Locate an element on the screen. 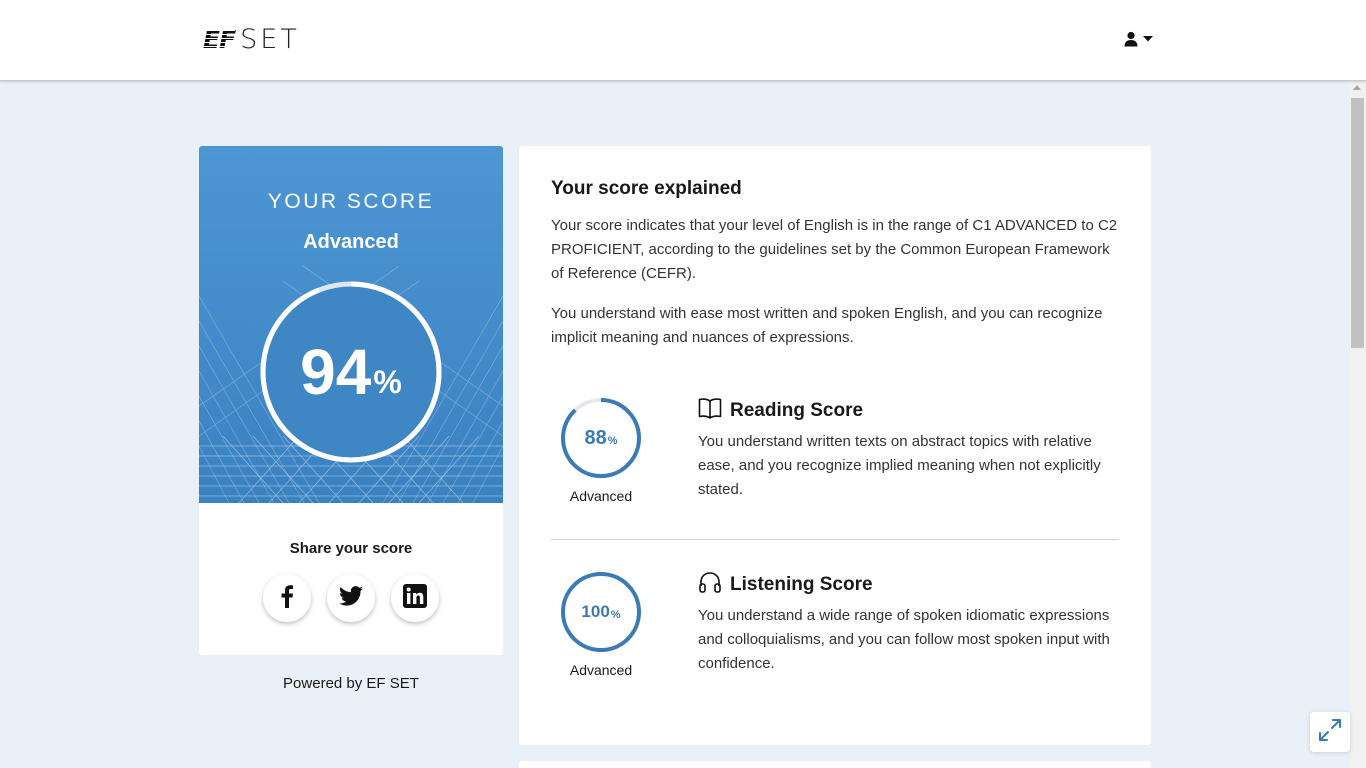 This screenshot has width=1366, height=768. share-twitter-button is located at coordinates (351, 598).